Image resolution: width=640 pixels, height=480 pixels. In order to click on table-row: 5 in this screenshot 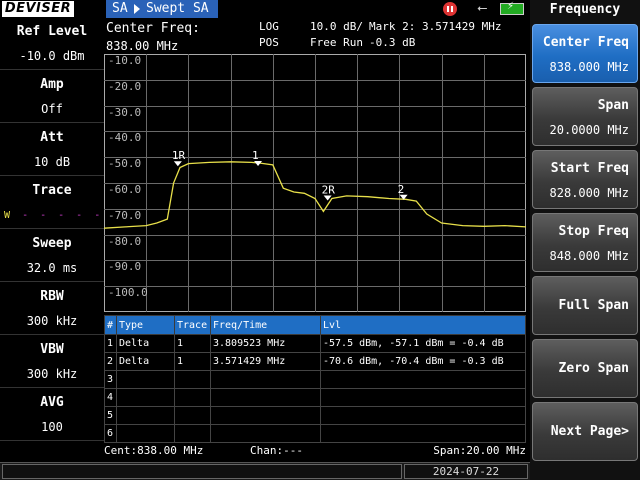, I will do `click(315, 415)`.